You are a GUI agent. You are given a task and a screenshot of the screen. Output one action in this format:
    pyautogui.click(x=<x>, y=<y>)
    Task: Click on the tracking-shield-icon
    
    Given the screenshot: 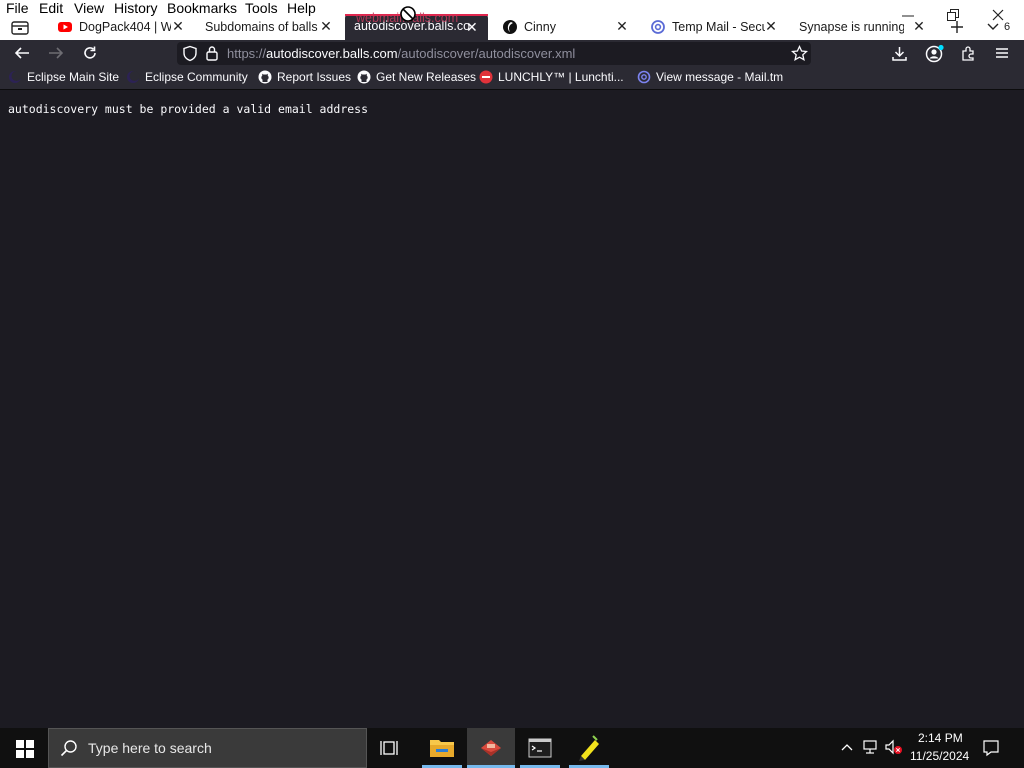 What is the action you would take?
    pyautogui.click(x=190, y=53)
    